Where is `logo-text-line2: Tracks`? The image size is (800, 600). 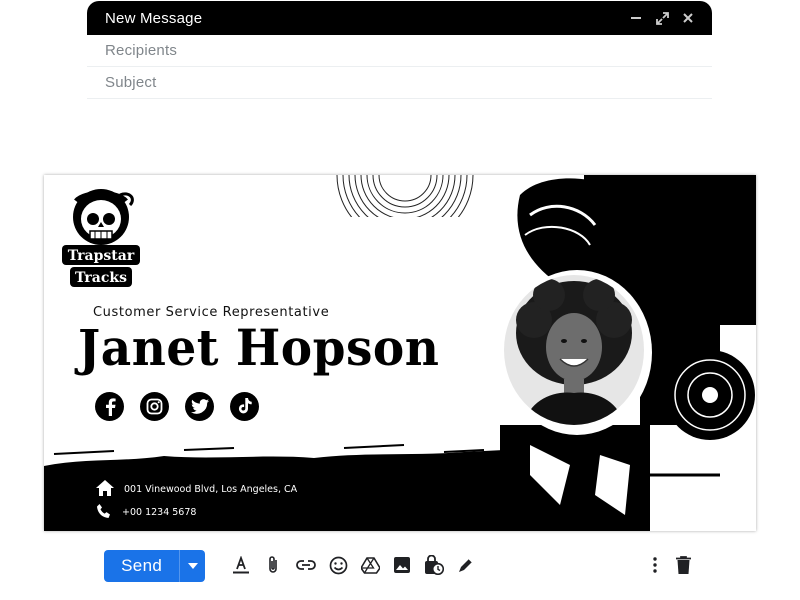
logo-text-line2: Tracks is located at coordinates (101, 278).